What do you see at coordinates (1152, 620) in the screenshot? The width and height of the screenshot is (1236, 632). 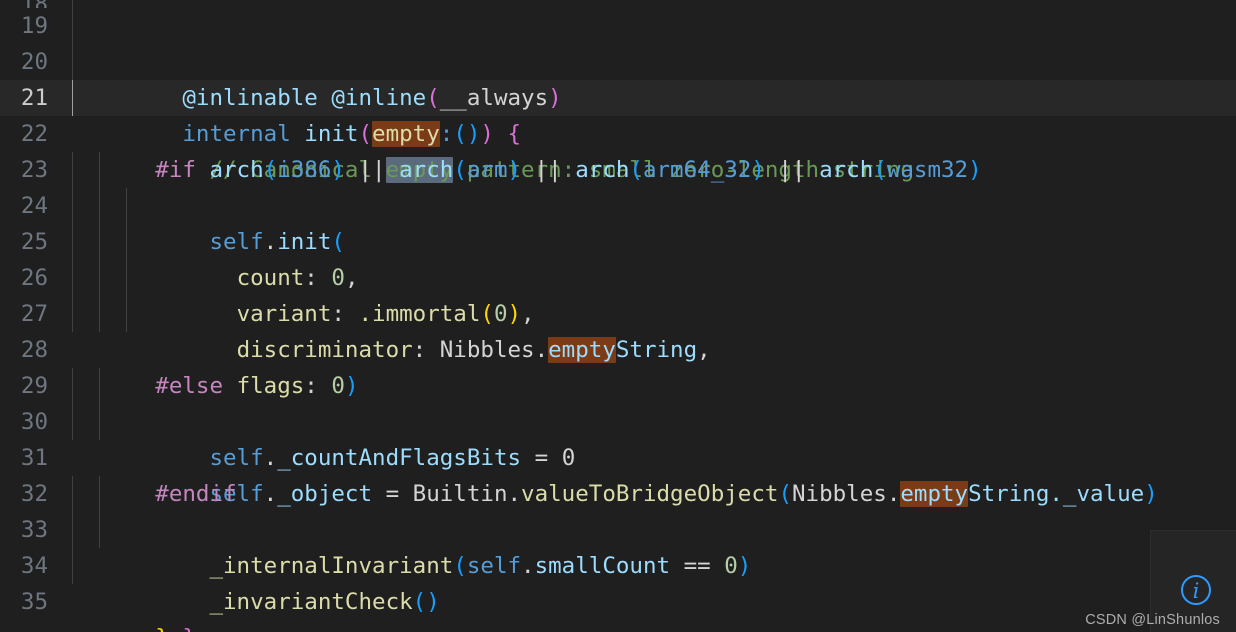 I see `watermark: CSDN @LinShunlos` at bounding box center [1152, 620].